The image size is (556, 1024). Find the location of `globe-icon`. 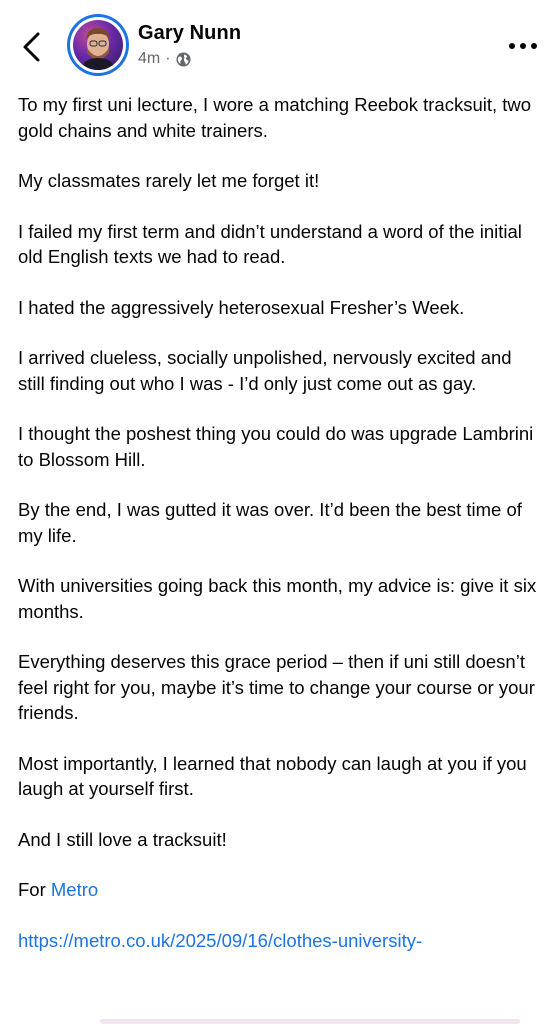

globe-icon is located at coordinates (183, 59).